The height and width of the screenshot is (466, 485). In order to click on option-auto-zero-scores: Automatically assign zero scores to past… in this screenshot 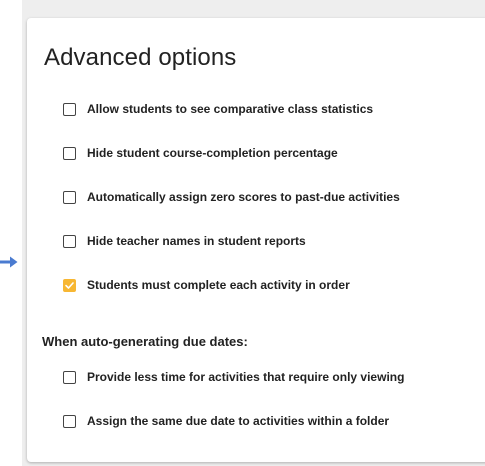, I will do `click(231, 197)`.